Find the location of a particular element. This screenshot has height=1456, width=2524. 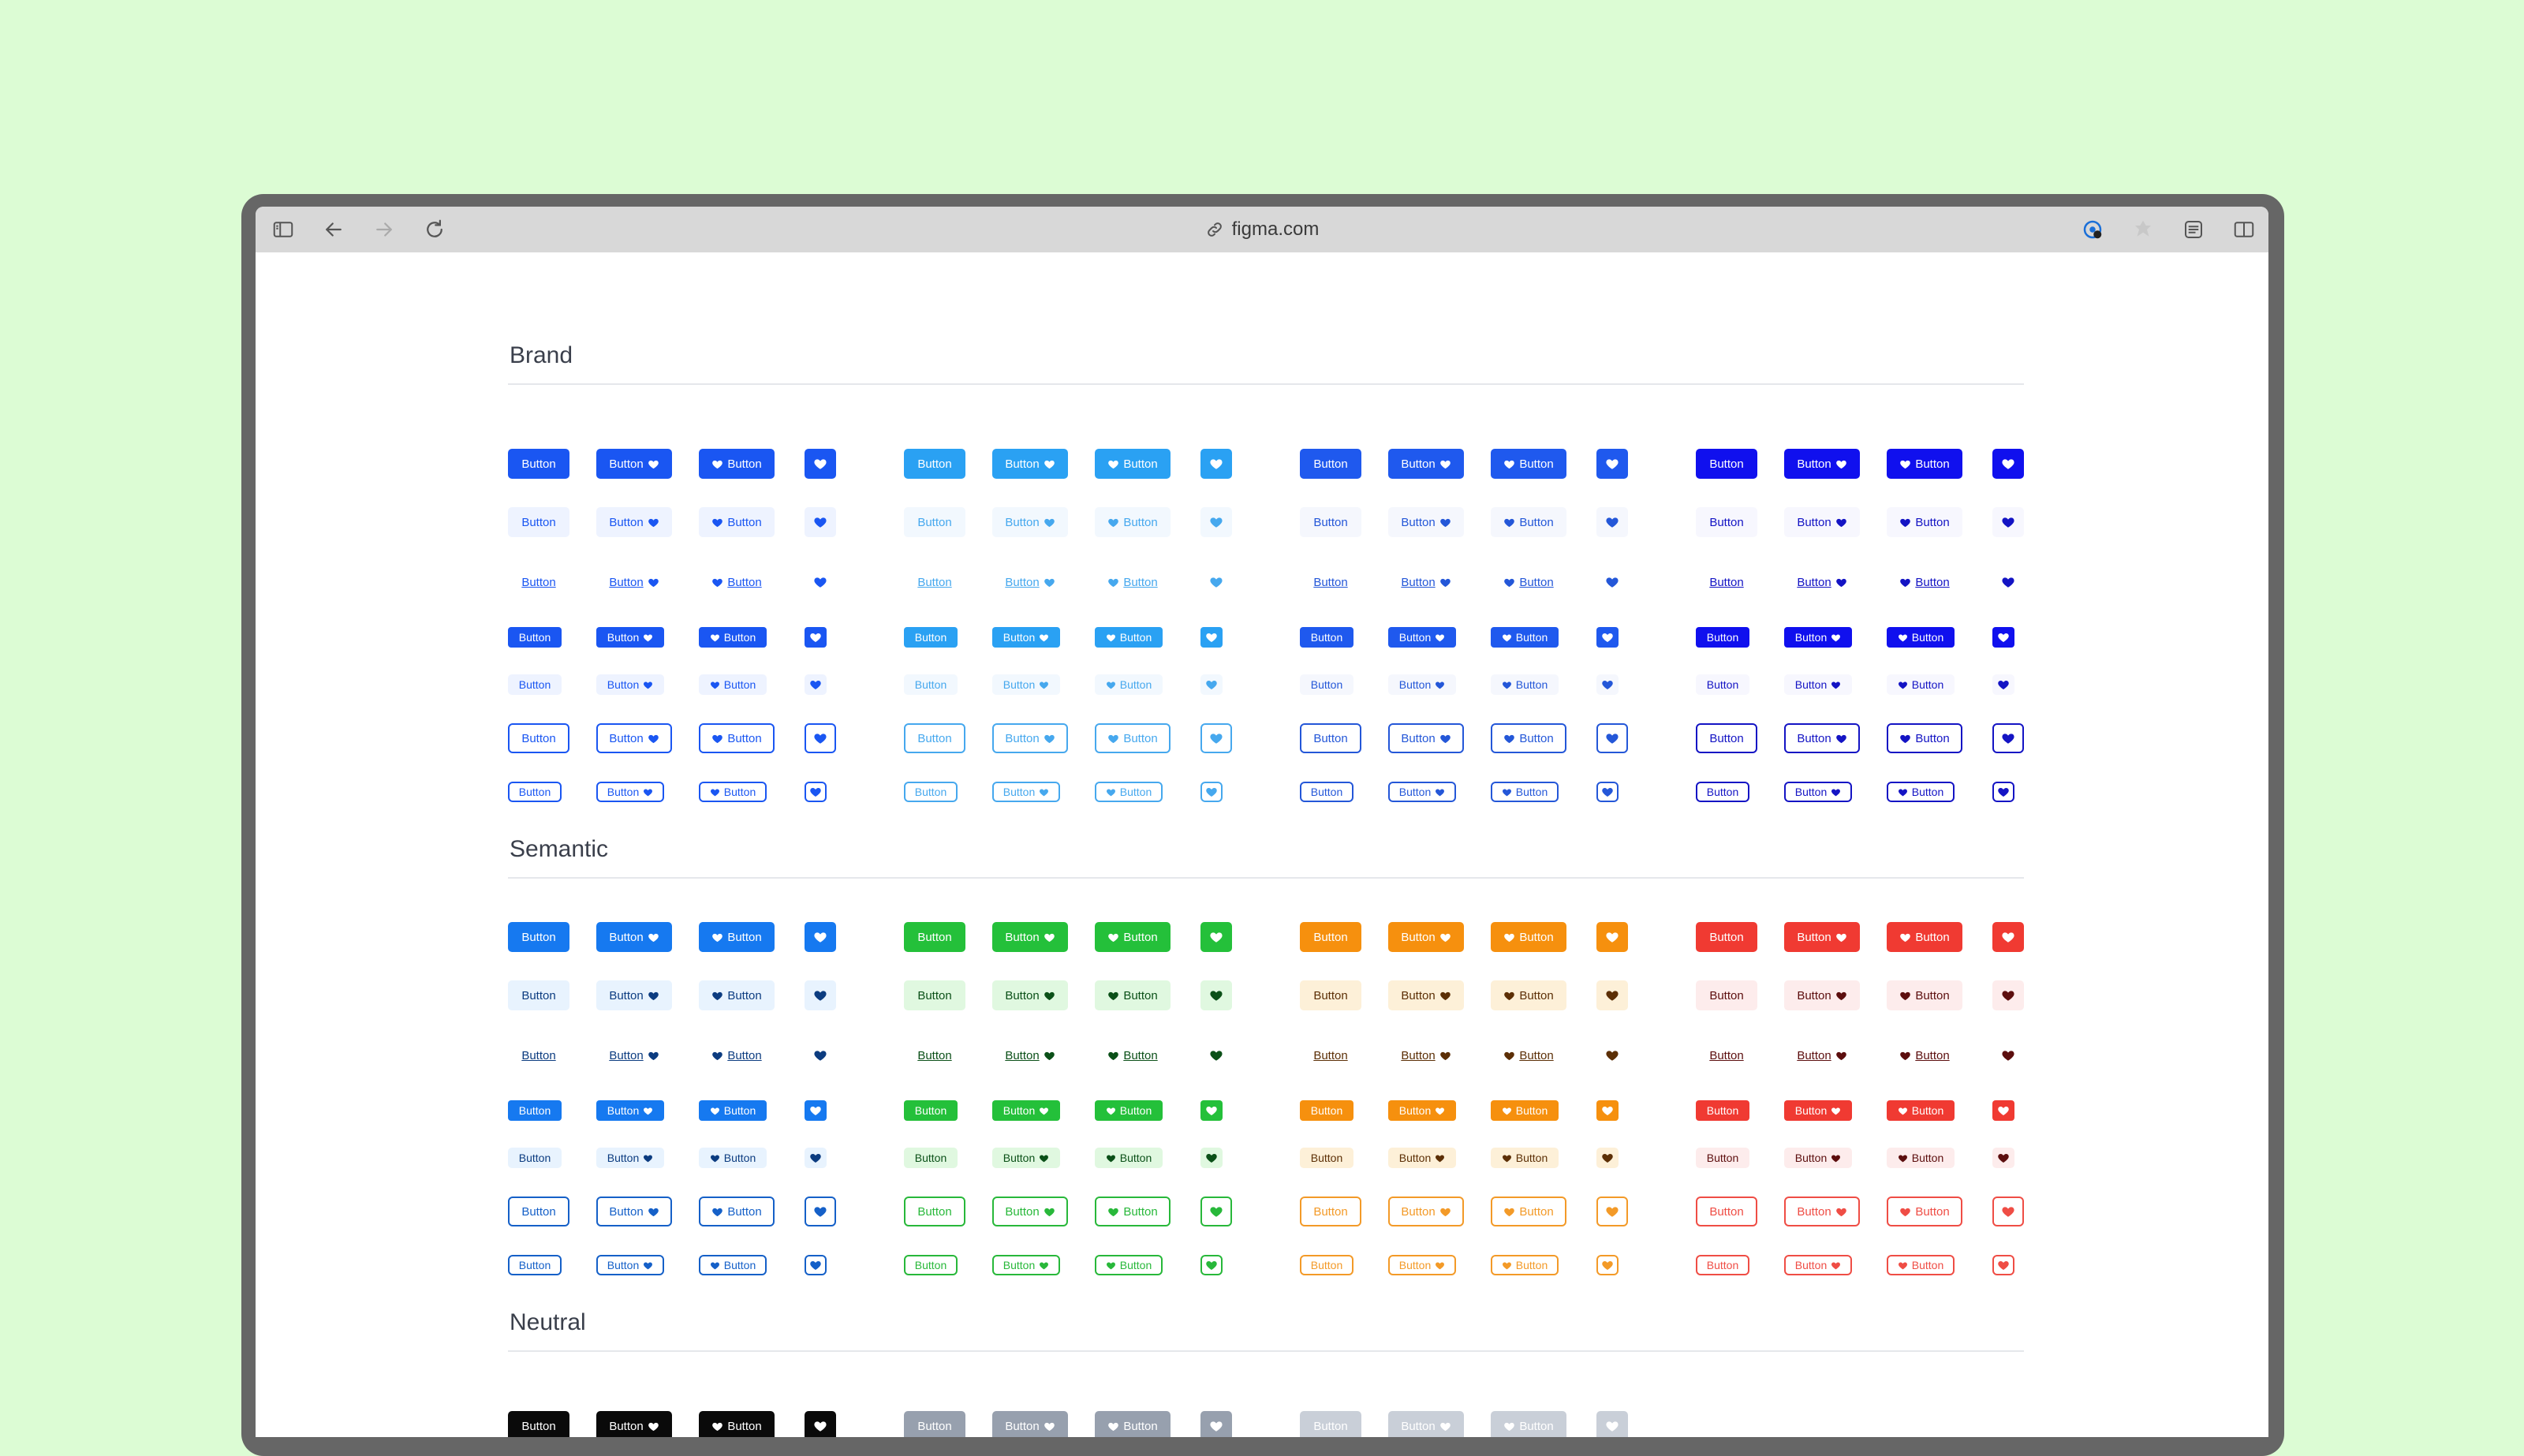

address-bar: figma.com is located at coordinates (1262, 229).